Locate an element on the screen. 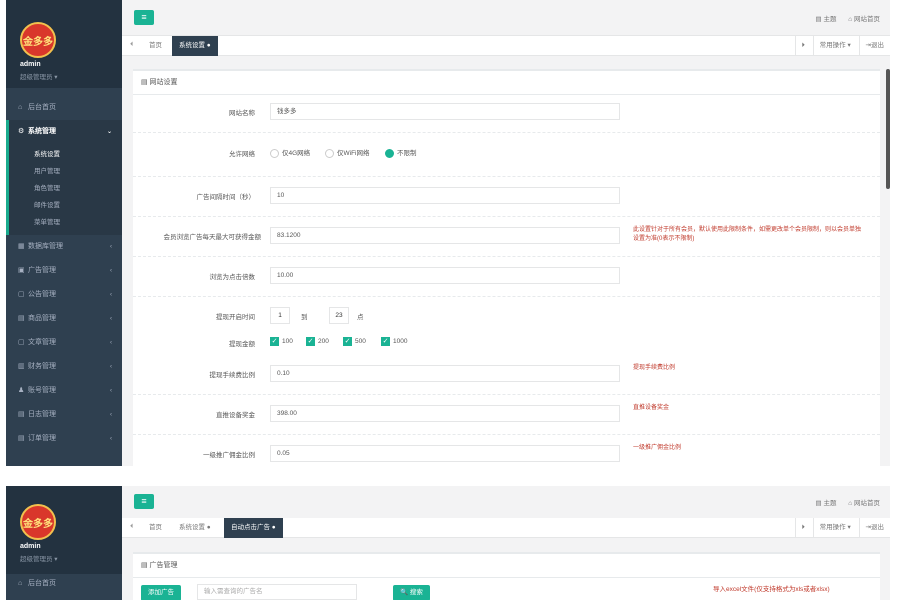 The height and width of the screenshot is (600, 900). goods-icon: ▤ is located at coordinates (21, 318).